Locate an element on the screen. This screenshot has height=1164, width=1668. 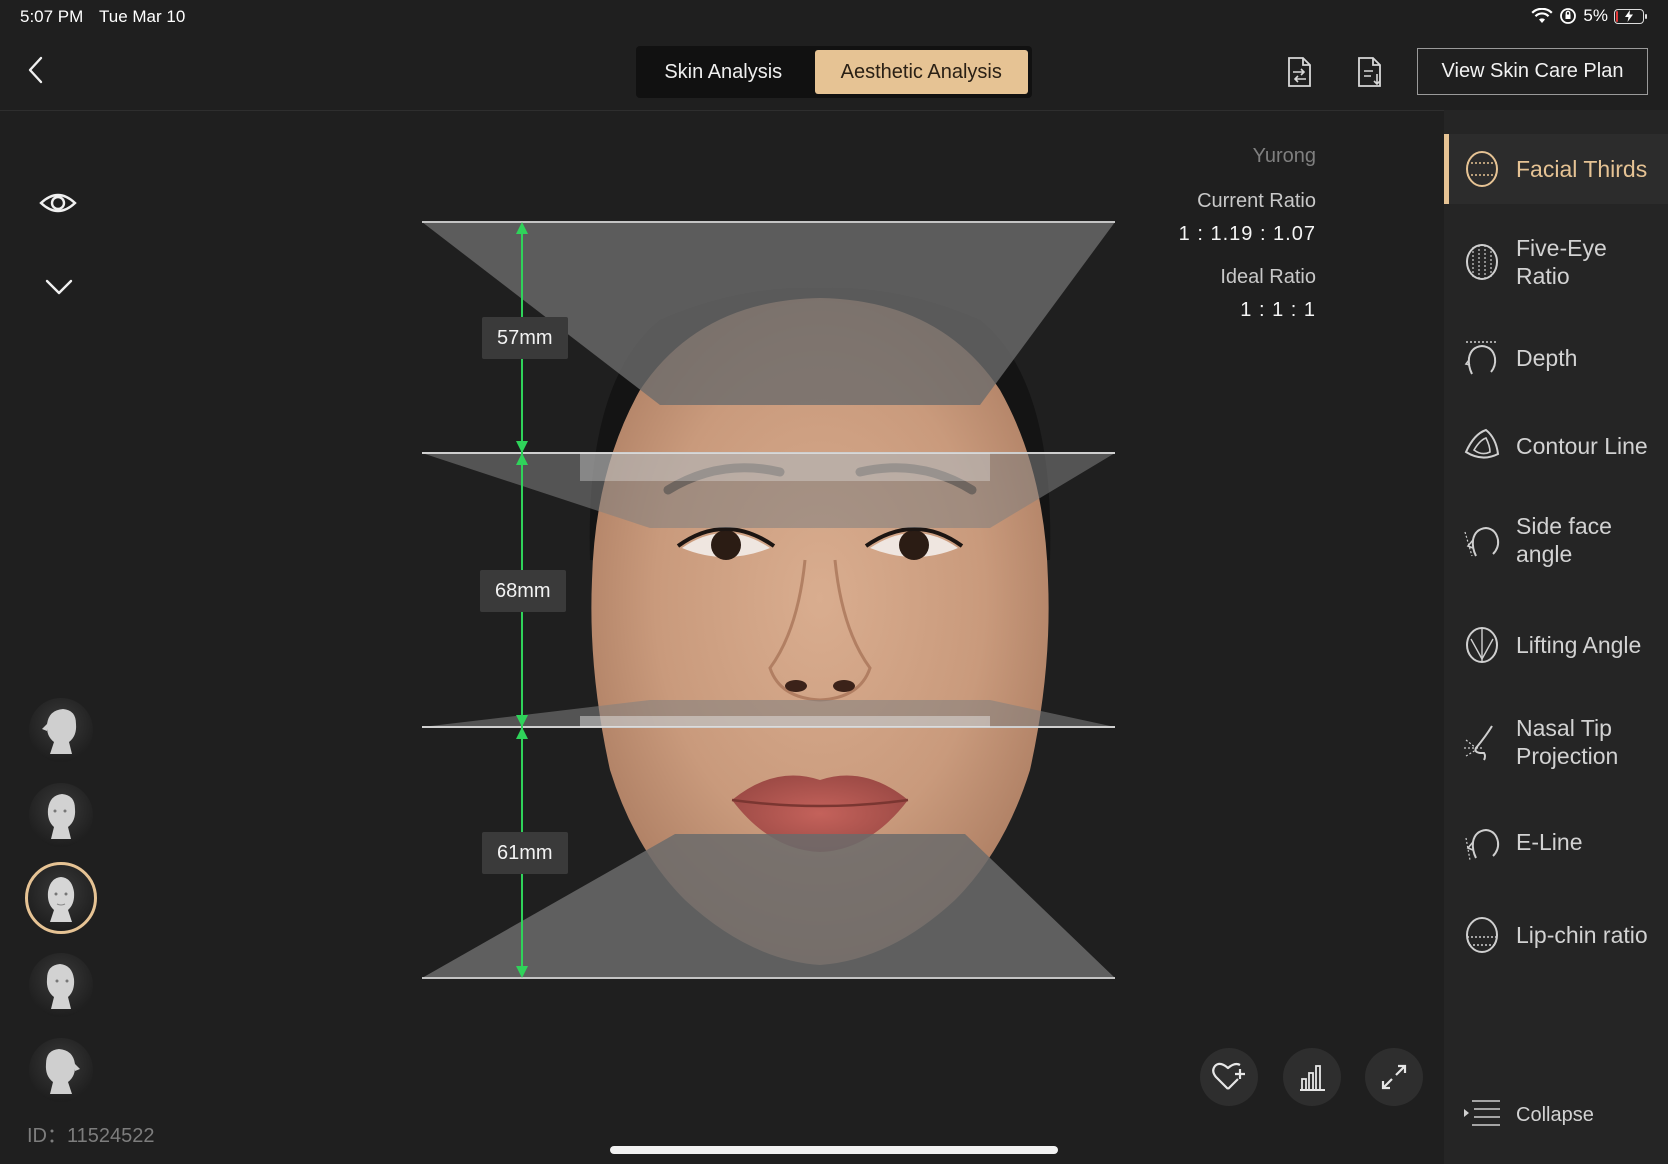
collapse-label: Collapse is located at coordinates (1555, 1115).